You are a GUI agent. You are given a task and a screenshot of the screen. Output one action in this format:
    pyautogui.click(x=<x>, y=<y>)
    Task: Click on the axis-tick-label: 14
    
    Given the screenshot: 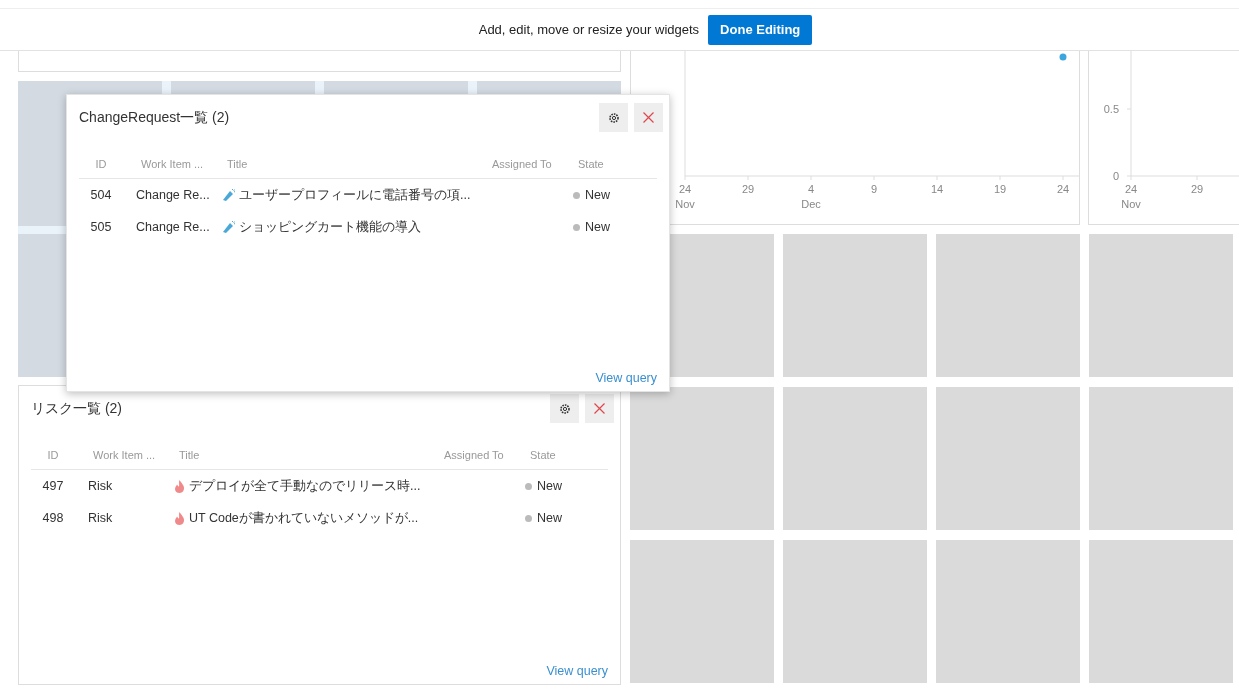 What is the action you would take?
    pyautogui.click(x=937, y=189)
    